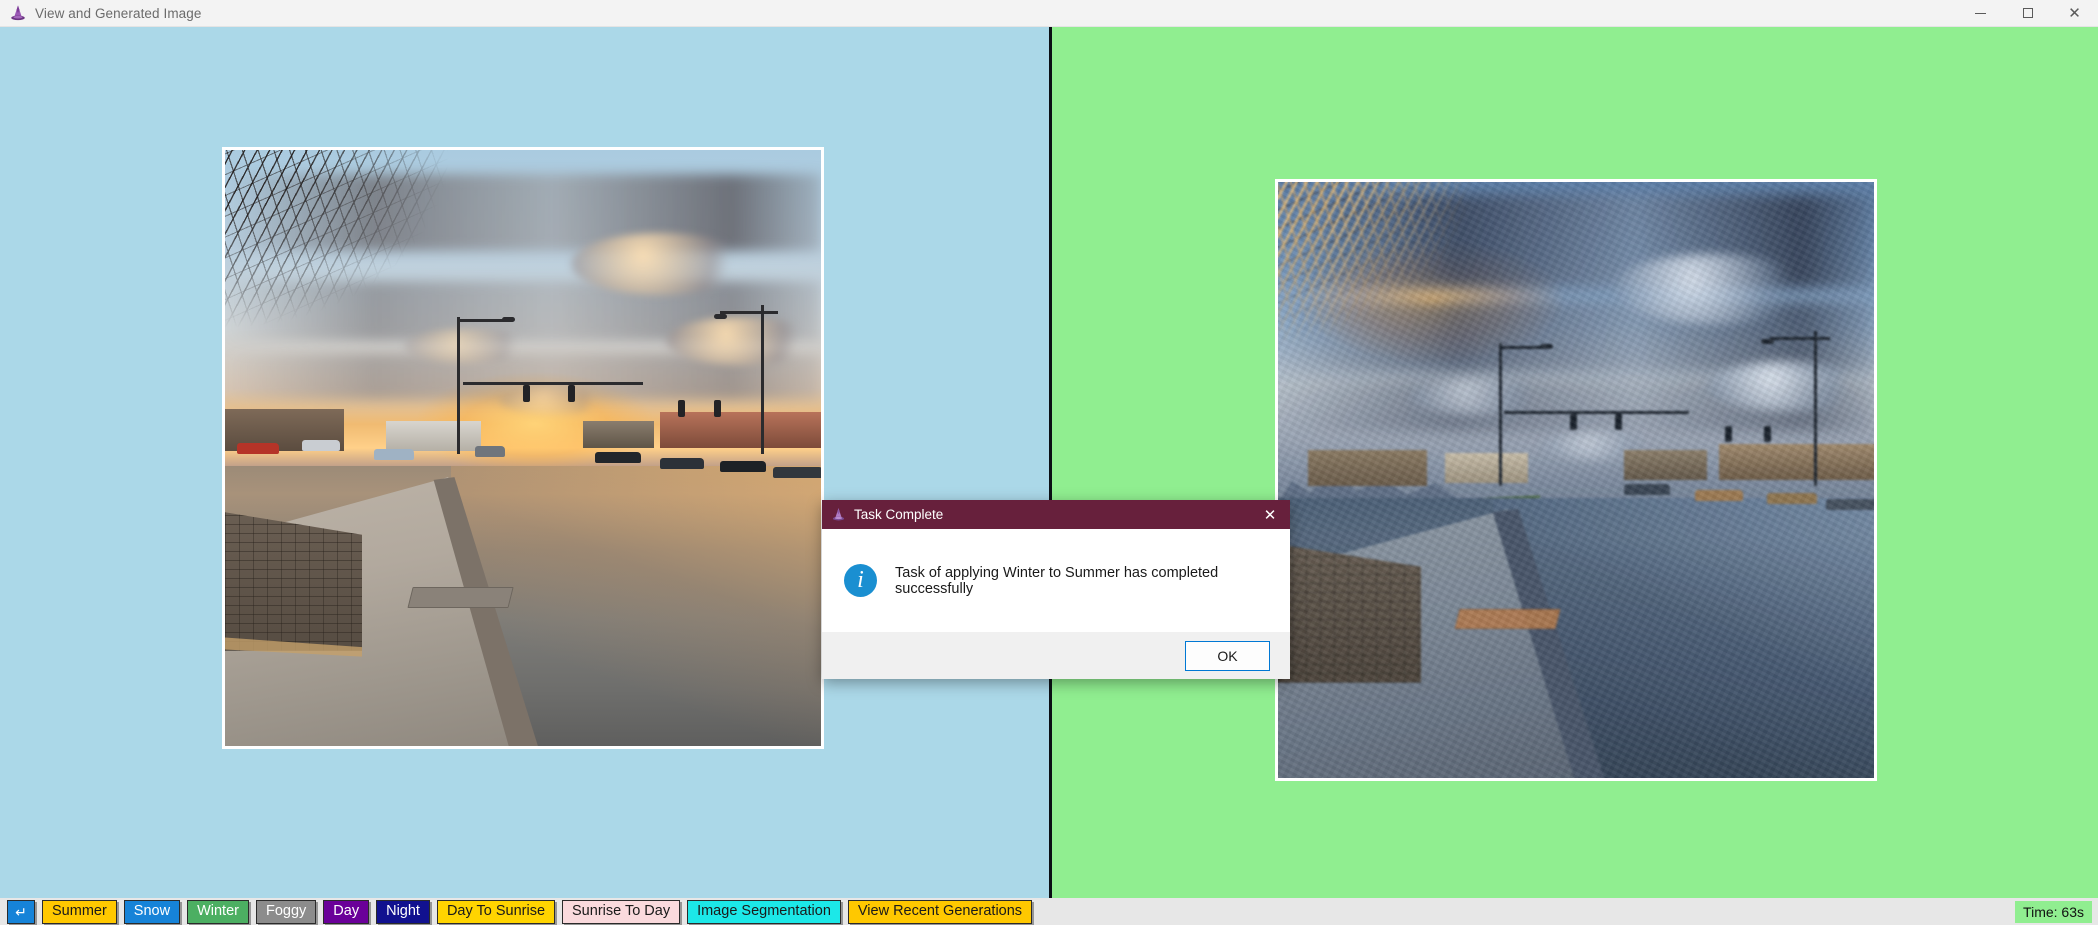 The image size is (2098, 925). Describe the element at coordinates (2053, 911) in the screenshot. I see `elapsed-time-badge: Time: 63s` at that location.